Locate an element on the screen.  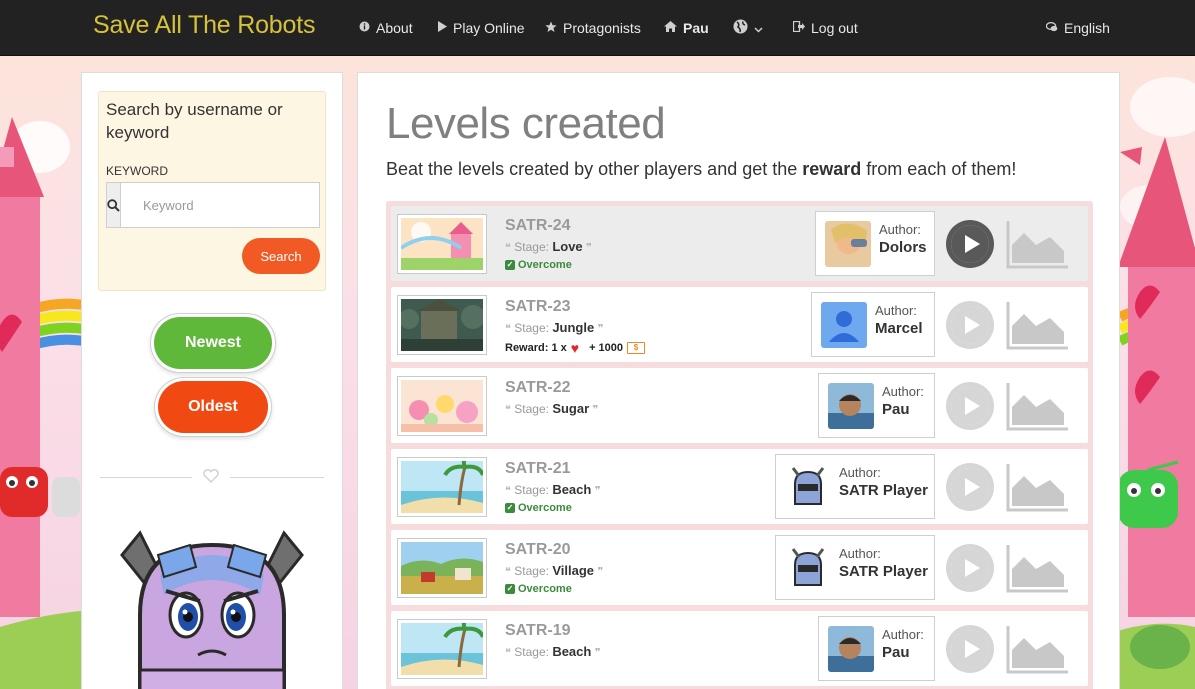
search-button: Search is located at coordinates (281, 256).